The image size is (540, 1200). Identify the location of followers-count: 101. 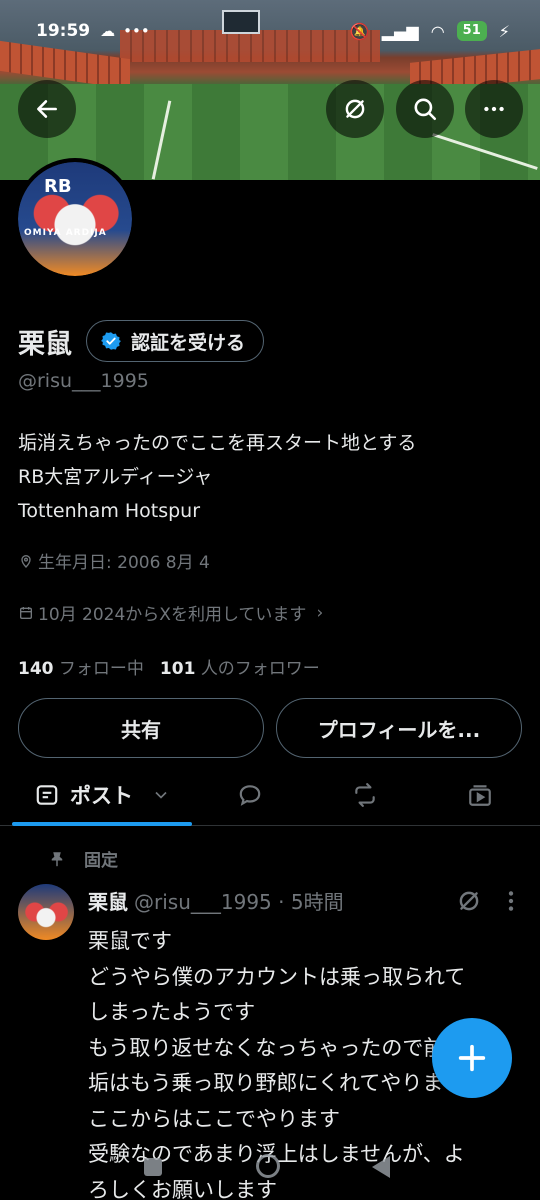
(177, 669).